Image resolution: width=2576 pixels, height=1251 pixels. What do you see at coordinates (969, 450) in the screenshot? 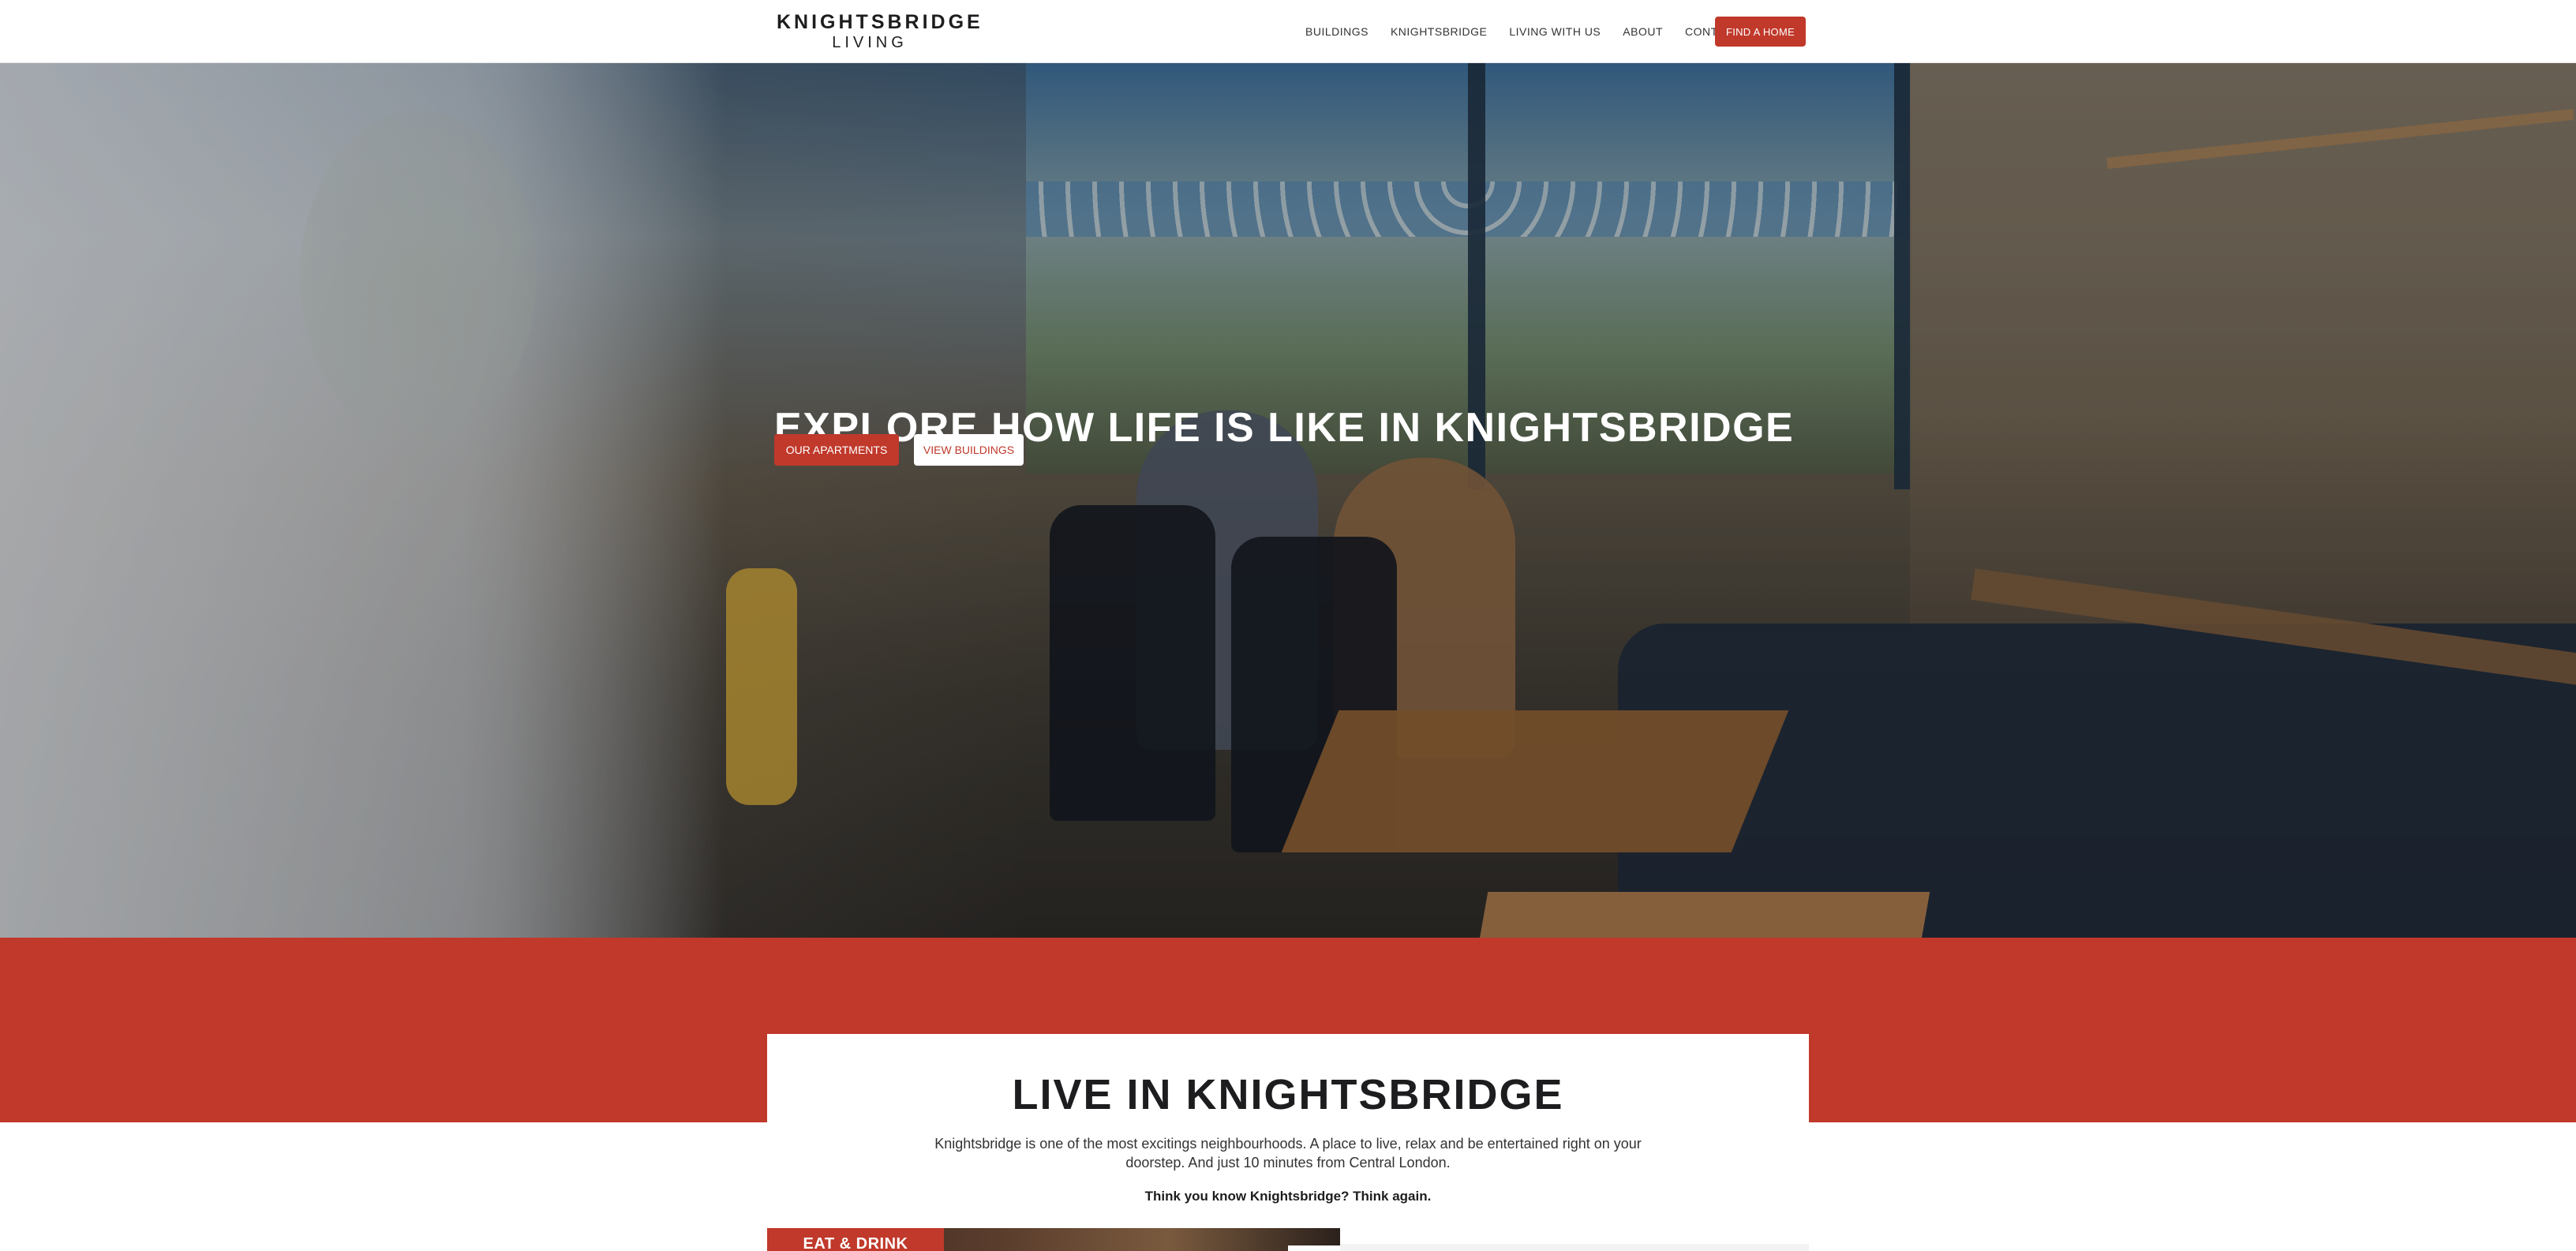
I see `view-buildings-button: VIEW BUILDINGS` at bounding box center [969, 450].